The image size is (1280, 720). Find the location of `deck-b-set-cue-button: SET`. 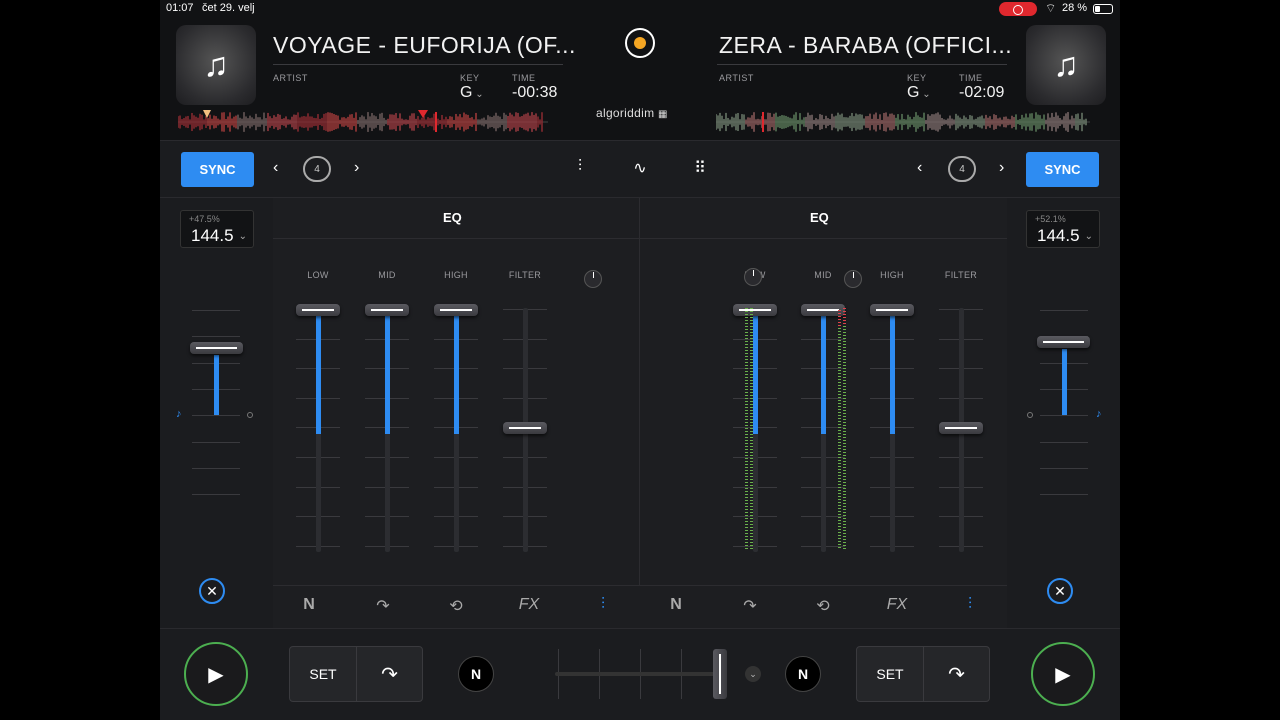

deck-b-set-cue-button: SET is located at coordinates (890, 674).